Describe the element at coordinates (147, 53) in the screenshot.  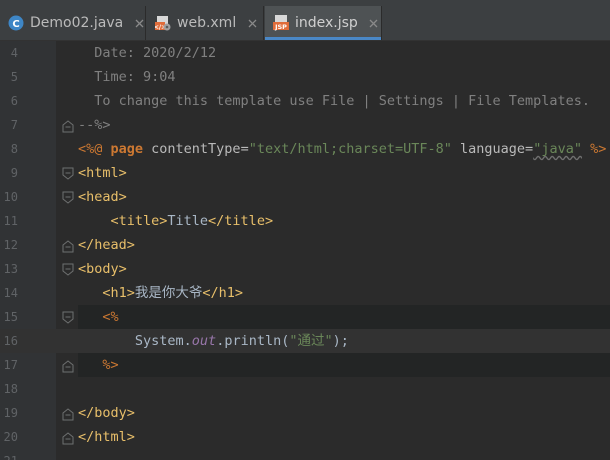
I see `line-text: Date: 2020/2/12` at that location.